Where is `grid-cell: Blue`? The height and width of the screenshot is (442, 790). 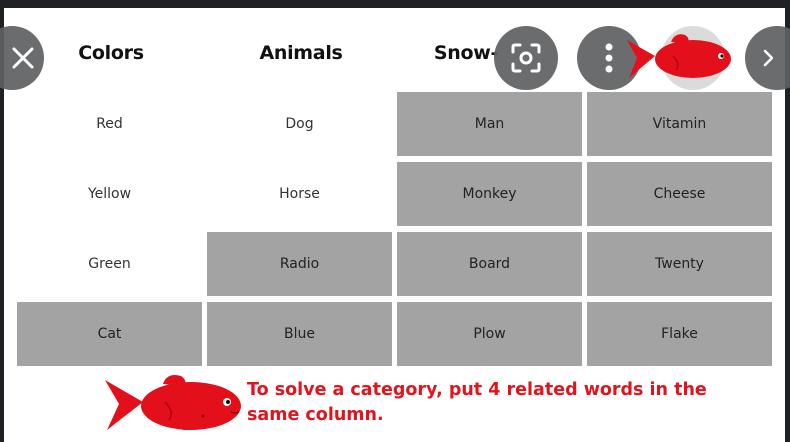
grid-cell: Blue is located at coordinates (299, 334).